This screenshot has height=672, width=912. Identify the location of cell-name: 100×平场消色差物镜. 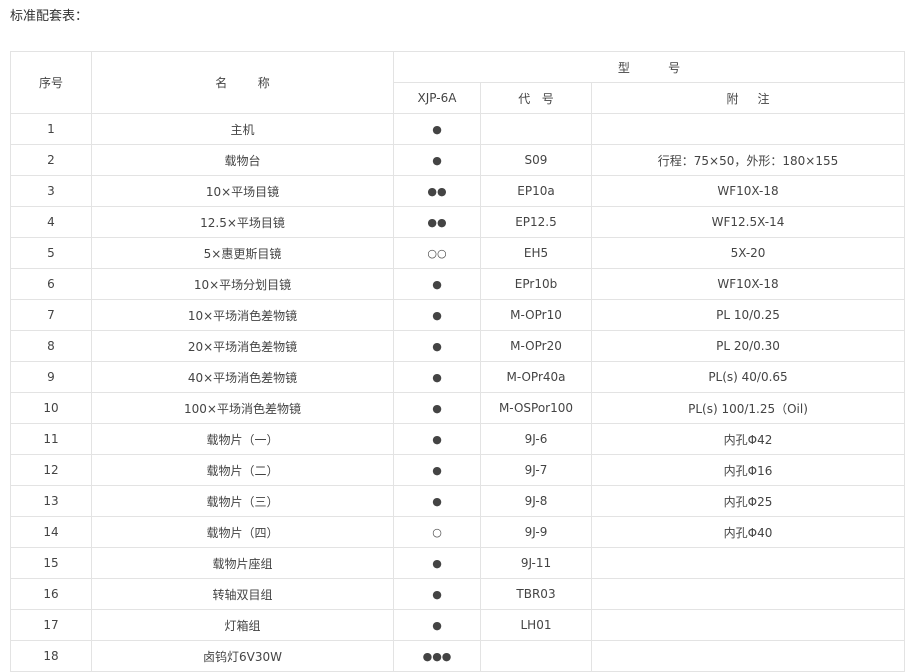
(242, 408).